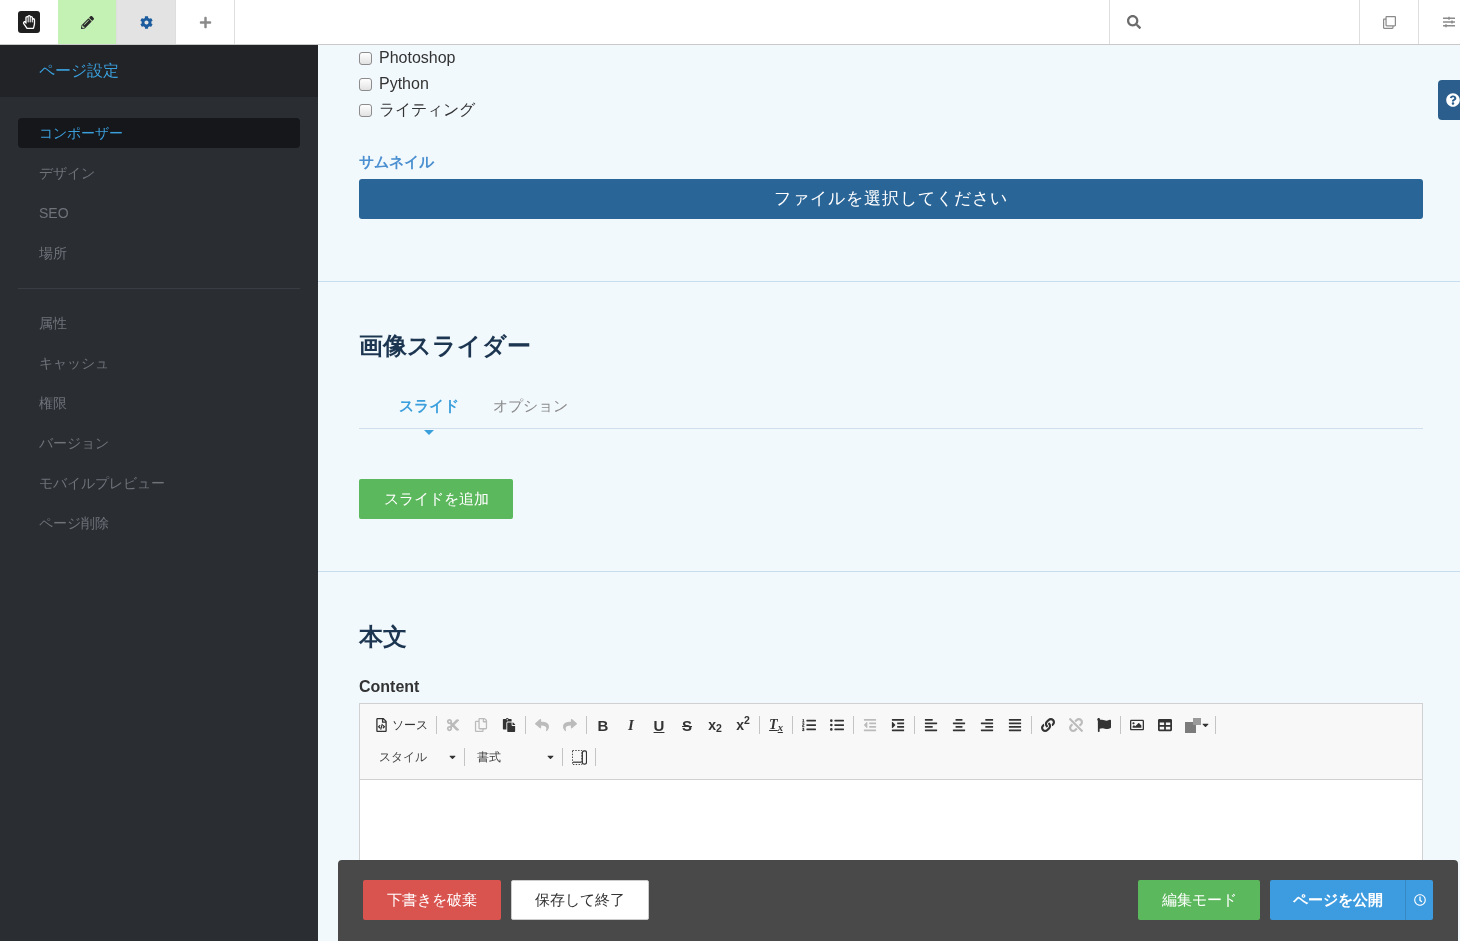  I want to click on checkbox-label: Python, so click(404, 84).